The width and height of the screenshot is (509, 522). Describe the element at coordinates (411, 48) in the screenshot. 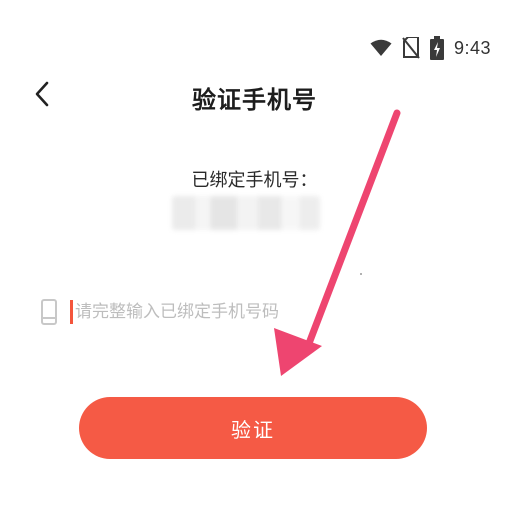

I see `no-sim-icon` at that location.